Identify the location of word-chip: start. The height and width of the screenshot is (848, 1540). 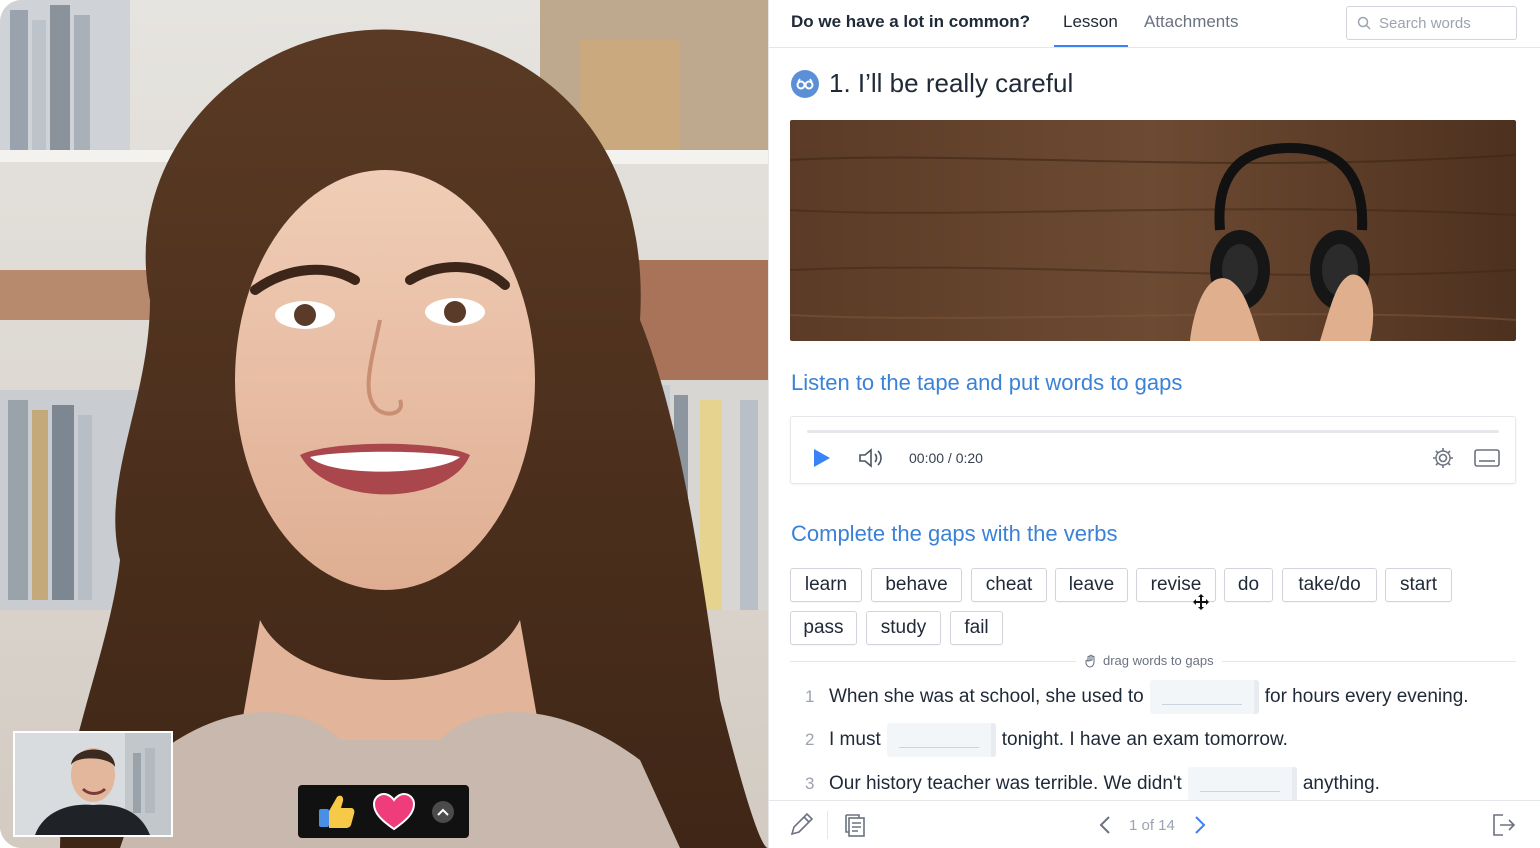
(1418, 585).